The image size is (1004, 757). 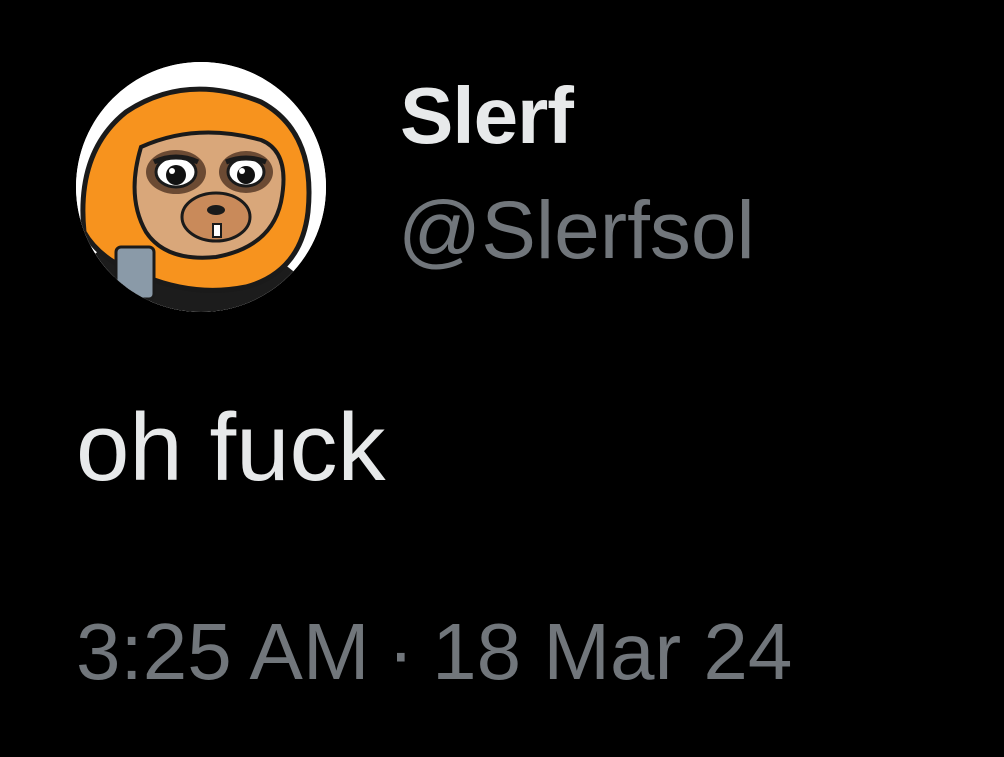 What do you see at coordinates (223, 651) in the screenshot?
I see `tweet-time: 3:25 AM` at bounding box center [223, 651].